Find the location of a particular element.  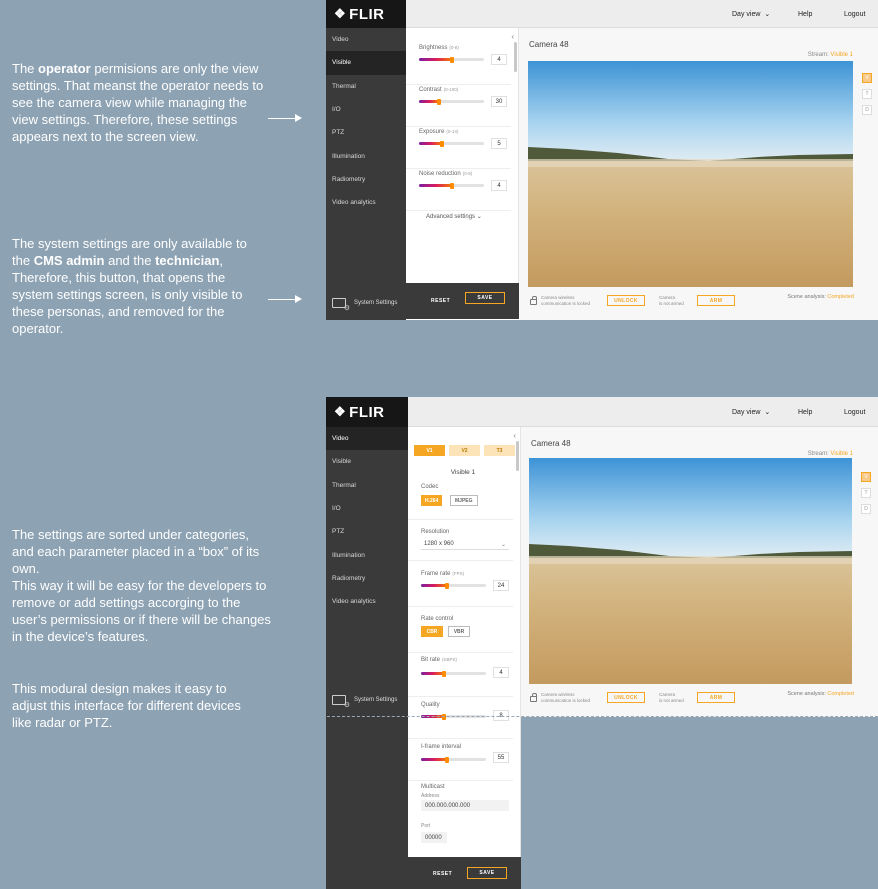

stream-tabs: V1 V2 T3 is located at coordinates (464, 450).